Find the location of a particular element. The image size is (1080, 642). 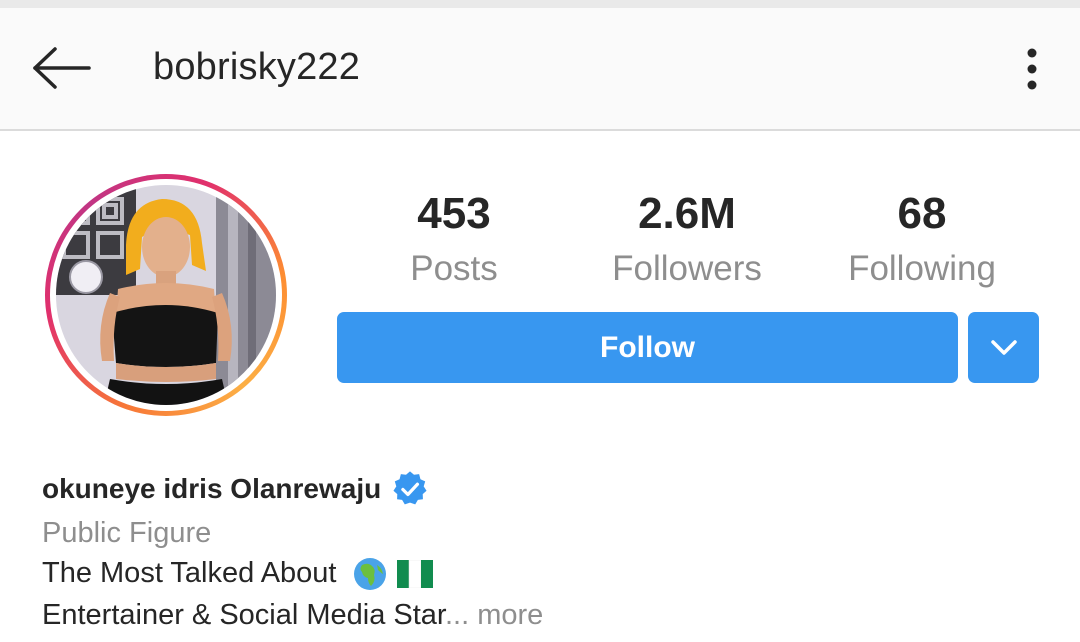

story-ring is located at coordinates (166, 295).